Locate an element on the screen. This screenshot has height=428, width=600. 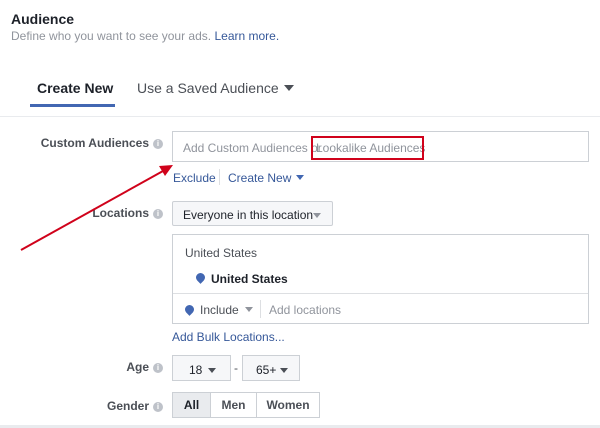
annotation-arrow is located at coordinates (96, 208).